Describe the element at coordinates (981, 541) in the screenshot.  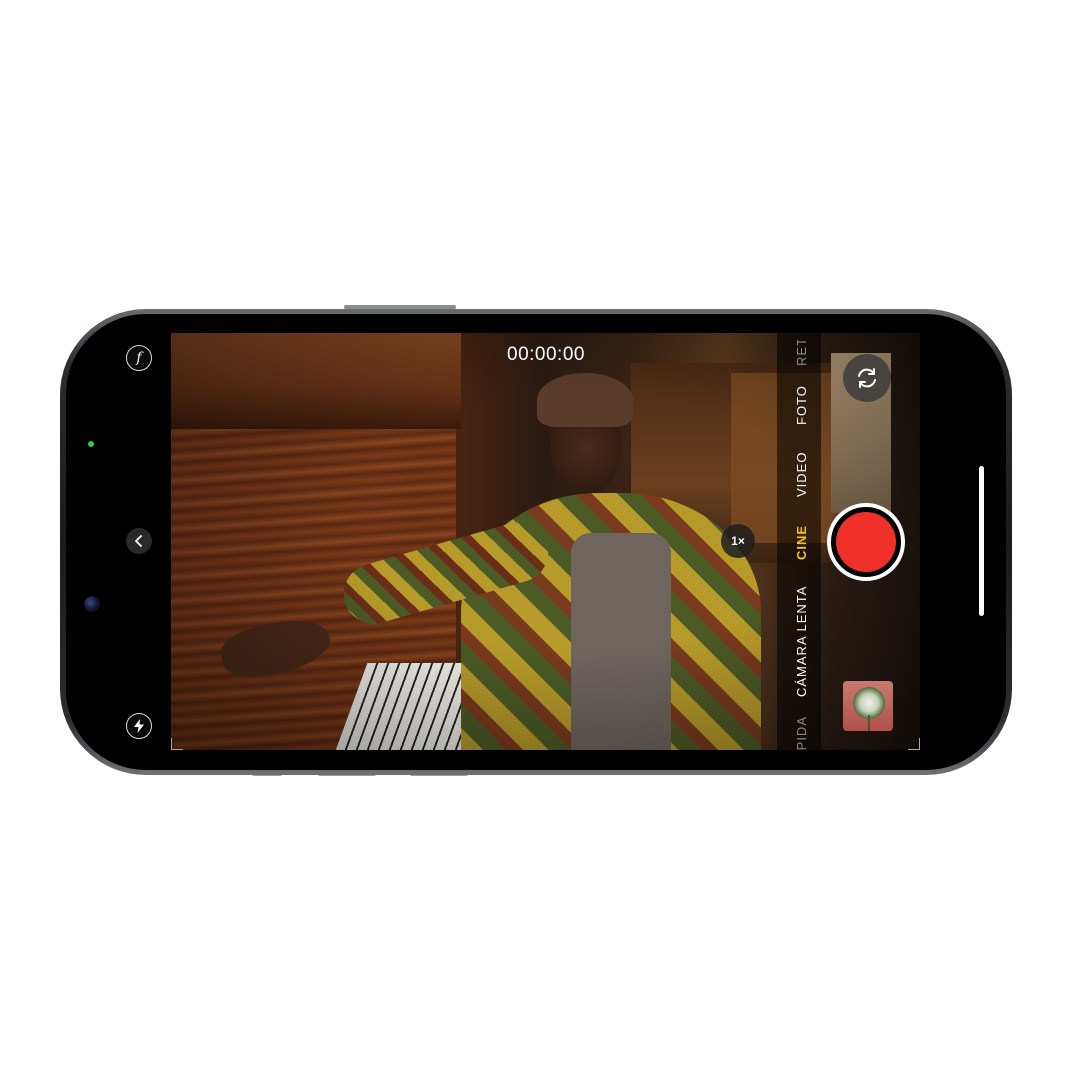
I see `home-indicator` at that location.